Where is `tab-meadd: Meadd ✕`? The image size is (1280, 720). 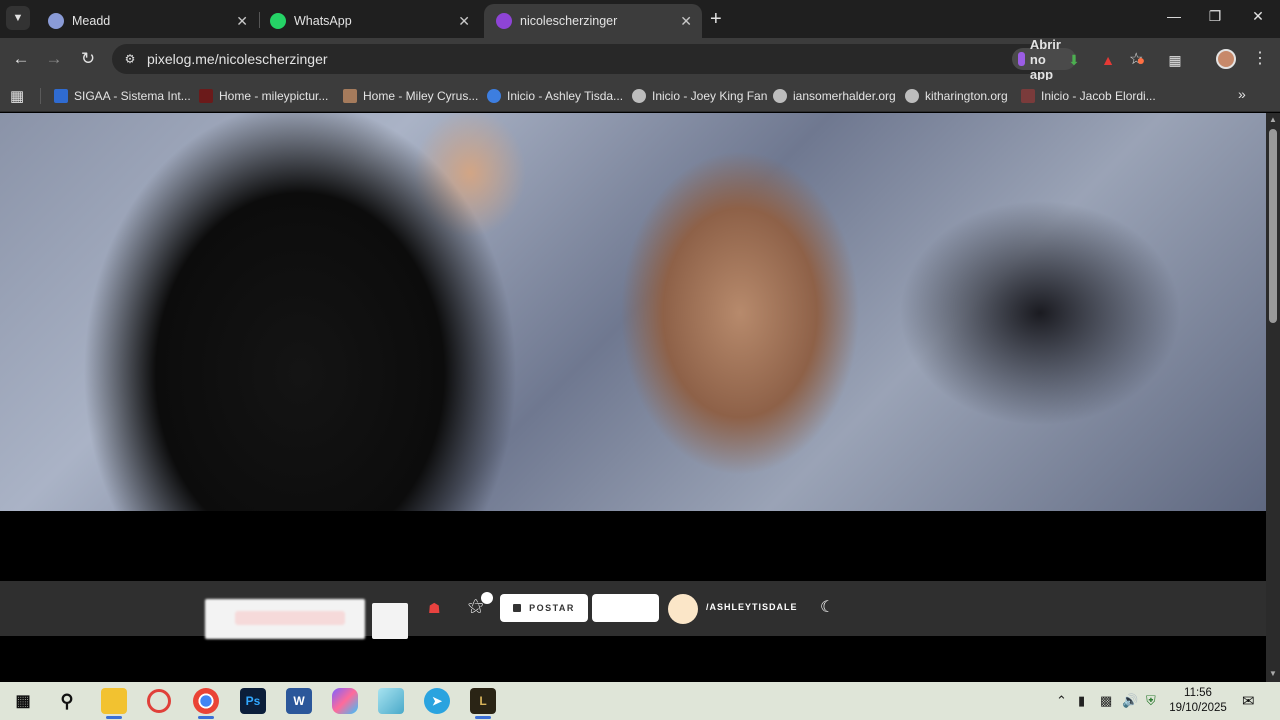
tab-meadd: Meadd ✕ is located at coordinates (147, 21).